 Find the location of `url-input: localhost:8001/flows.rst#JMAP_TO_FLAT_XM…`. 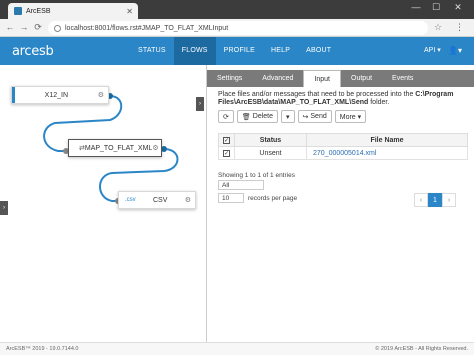

url-input: localhost:8001/flows.rst#JMAP_TO_FLAT_XM… is located at coordinates (238, 28).